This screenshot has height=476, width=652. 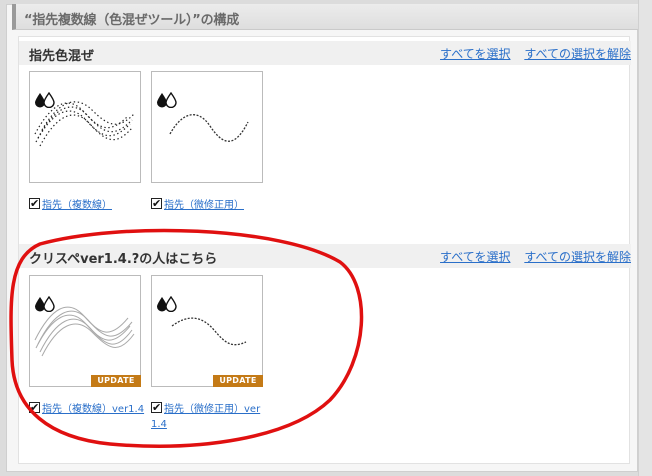 What do you see at coordinates (62, 56) in the screenshot?
I see `section-title: 指先色混ぜ` at bounding box center [62, 56].